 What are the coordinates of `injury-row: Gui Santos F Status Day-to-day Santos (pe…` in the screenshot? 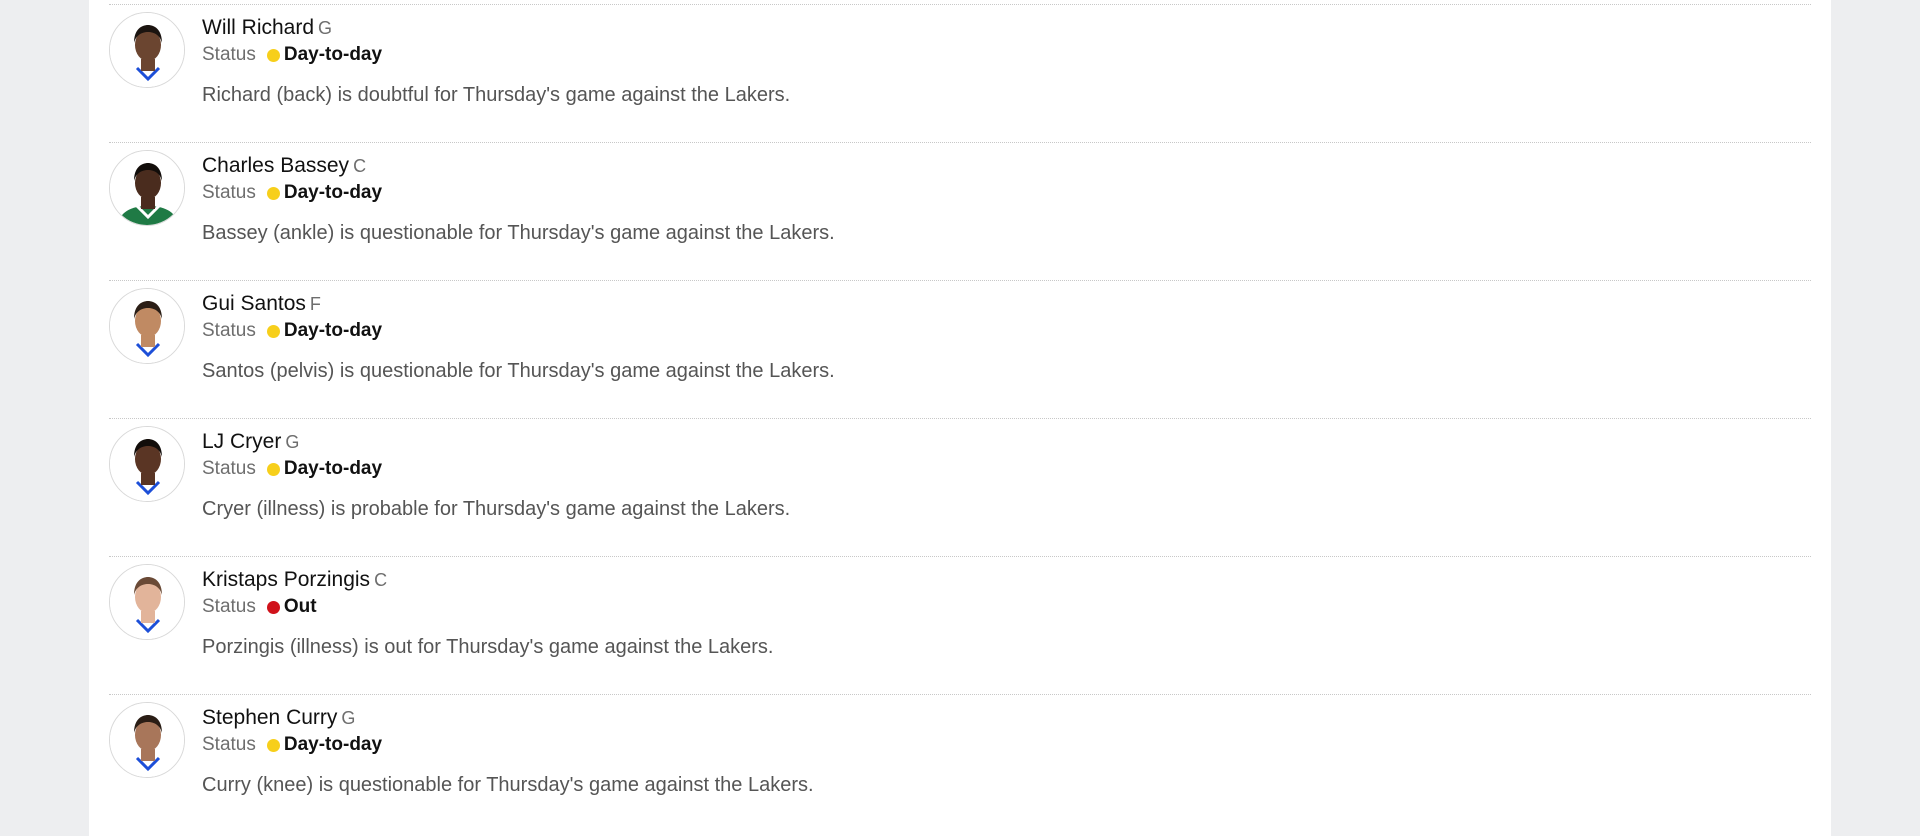 It's located at (960, 350).